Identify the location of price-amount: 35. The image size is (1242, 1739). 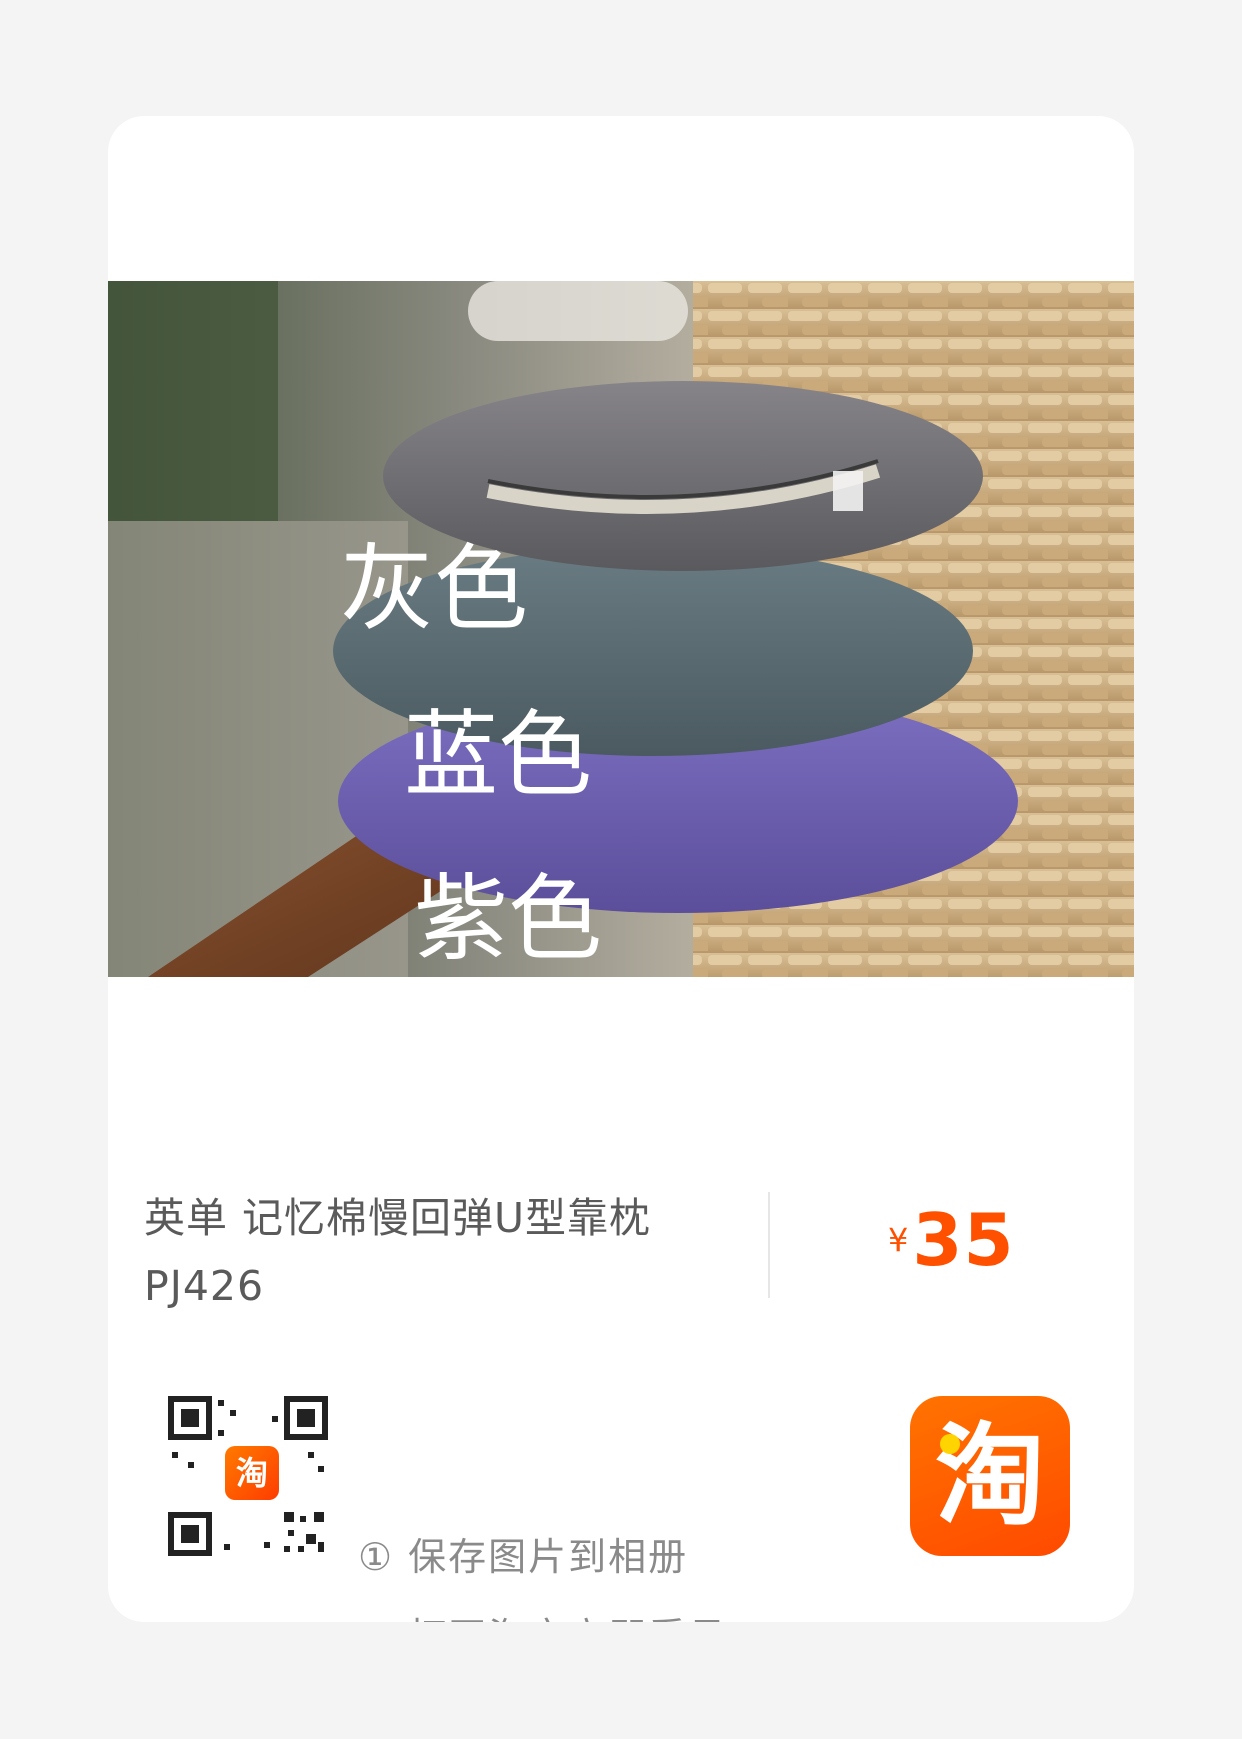
(963, 1240).